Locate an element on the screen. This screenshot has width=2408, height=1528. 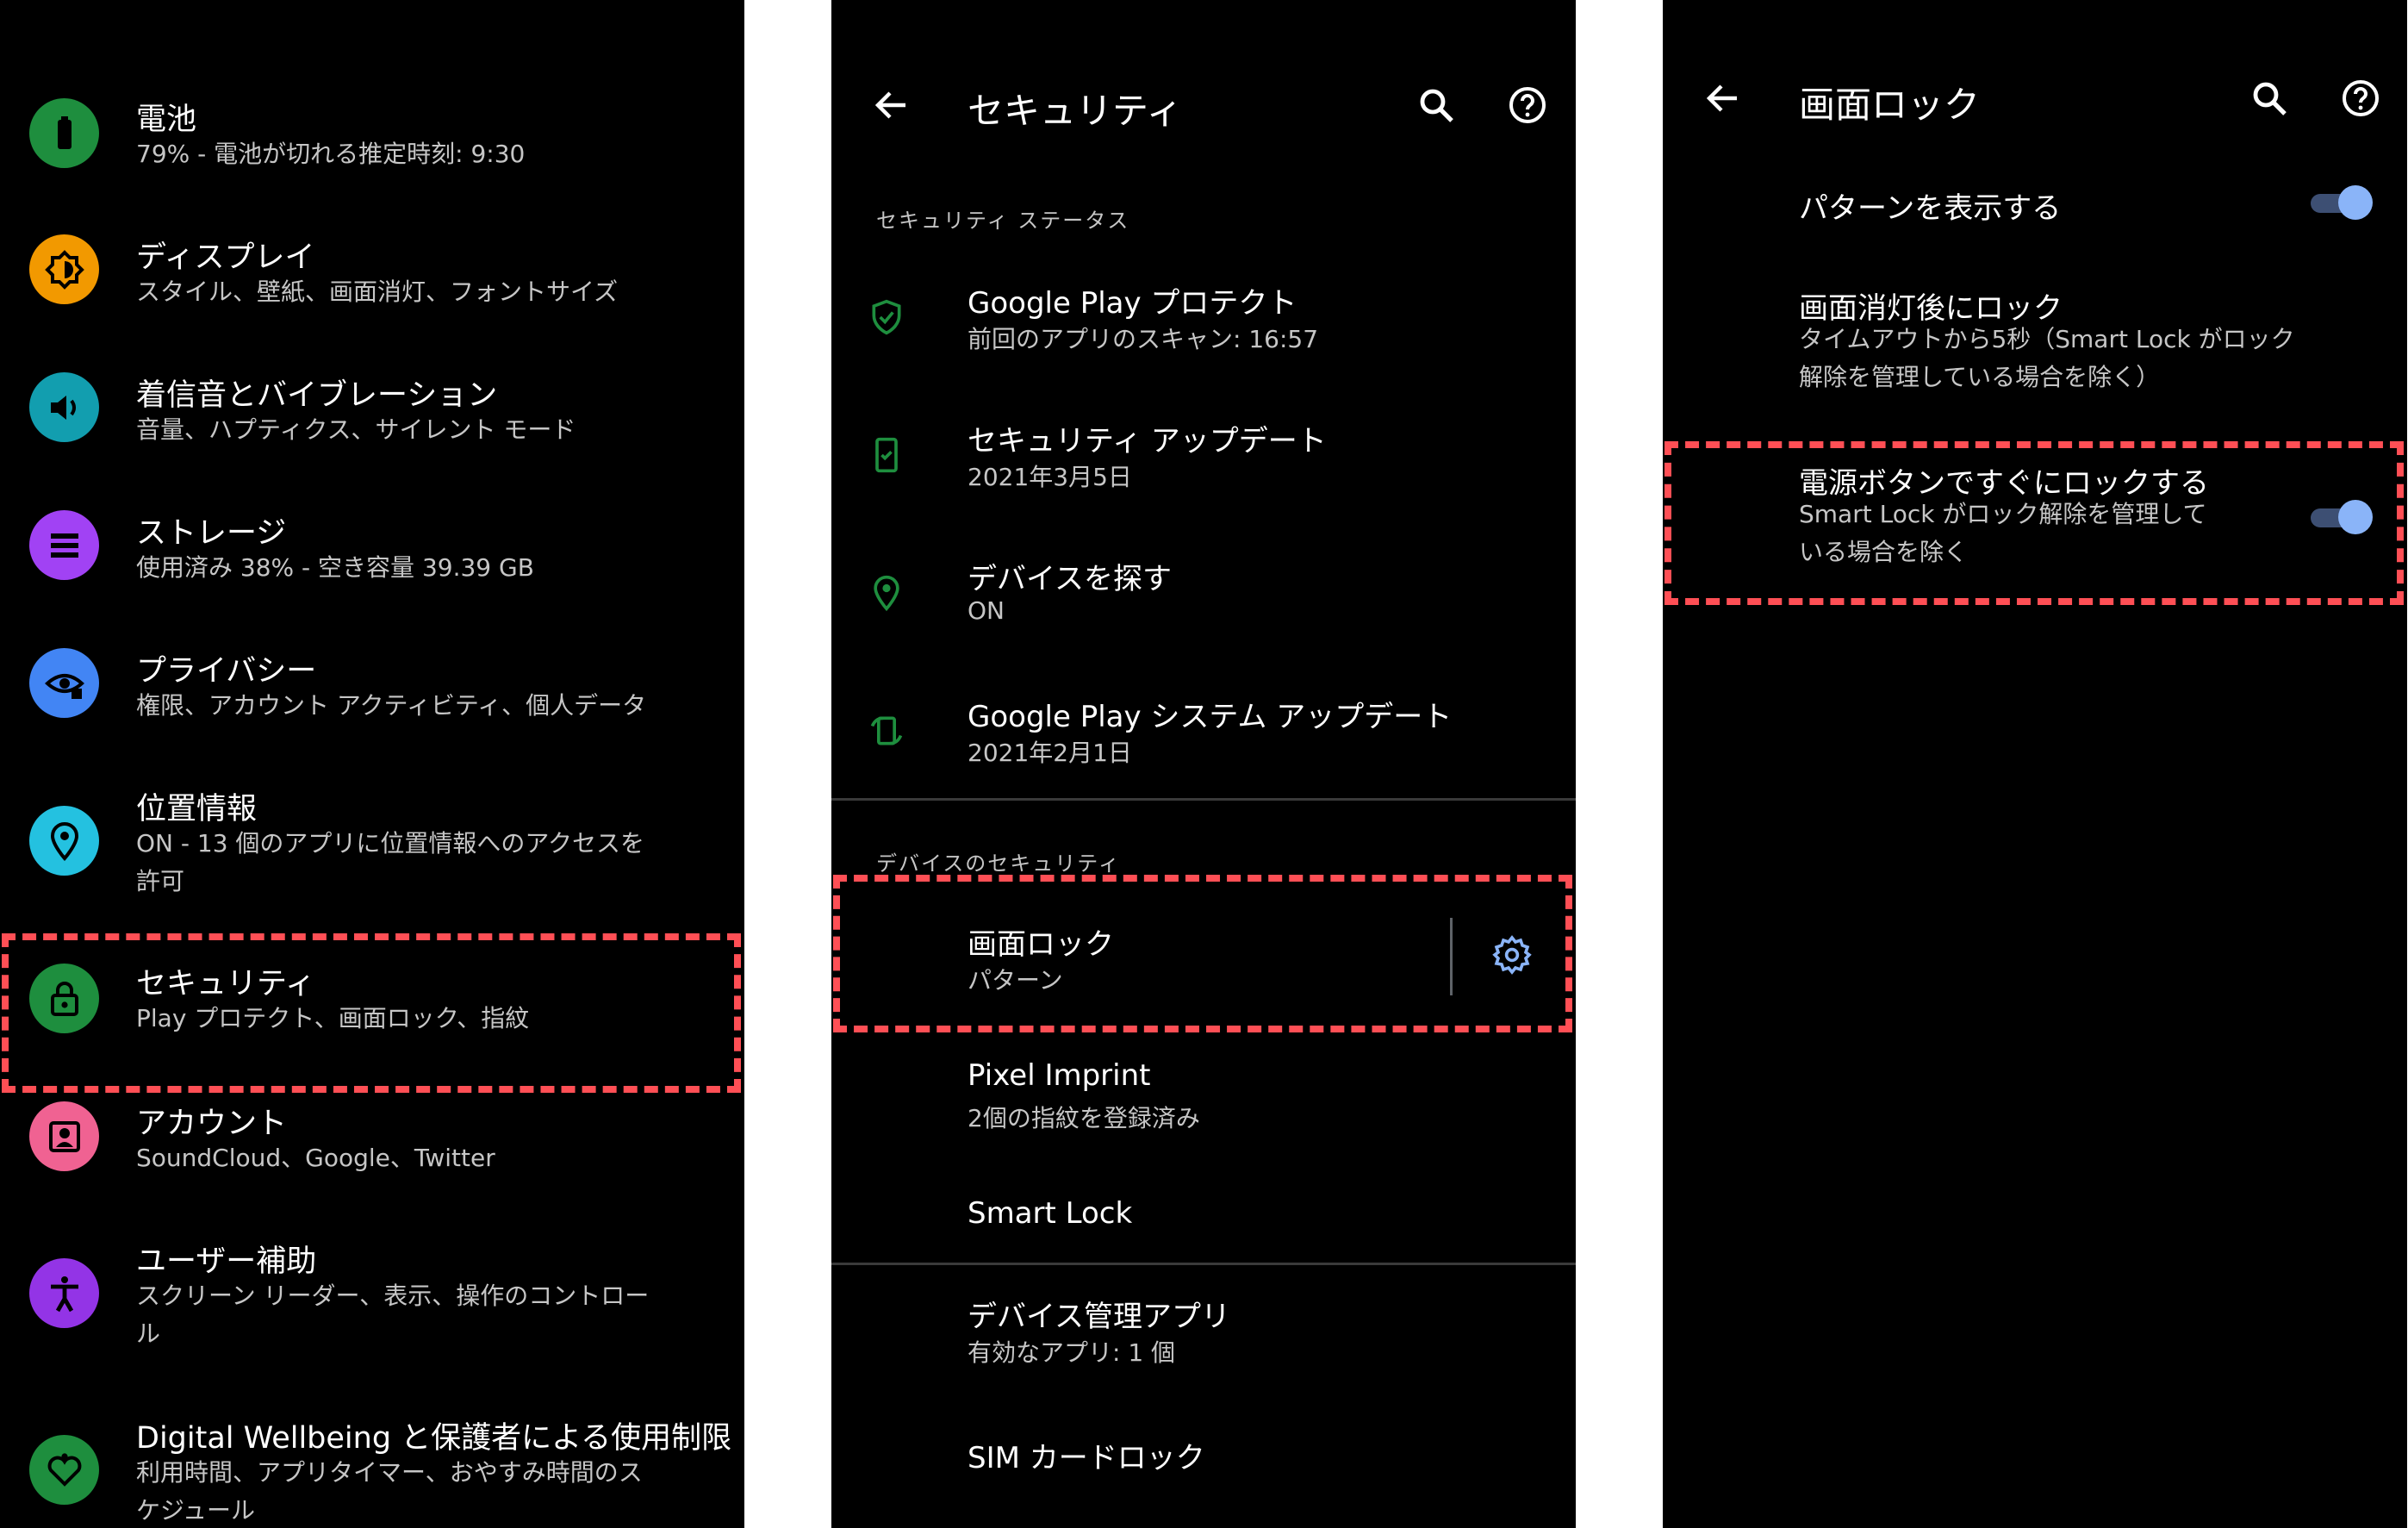
row-title: Google Play プロテクト is located at coordinates (1133, 303).